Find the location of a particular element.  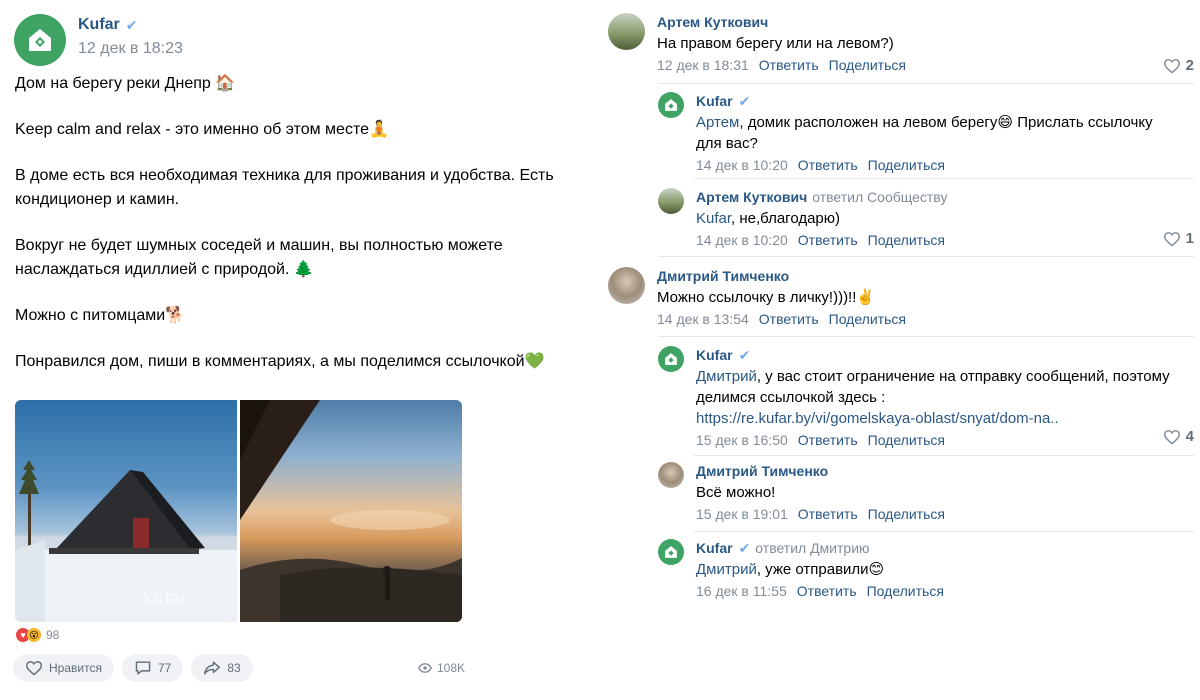

photo-a-frame-house: kufar is located at coordinates (126, 511).